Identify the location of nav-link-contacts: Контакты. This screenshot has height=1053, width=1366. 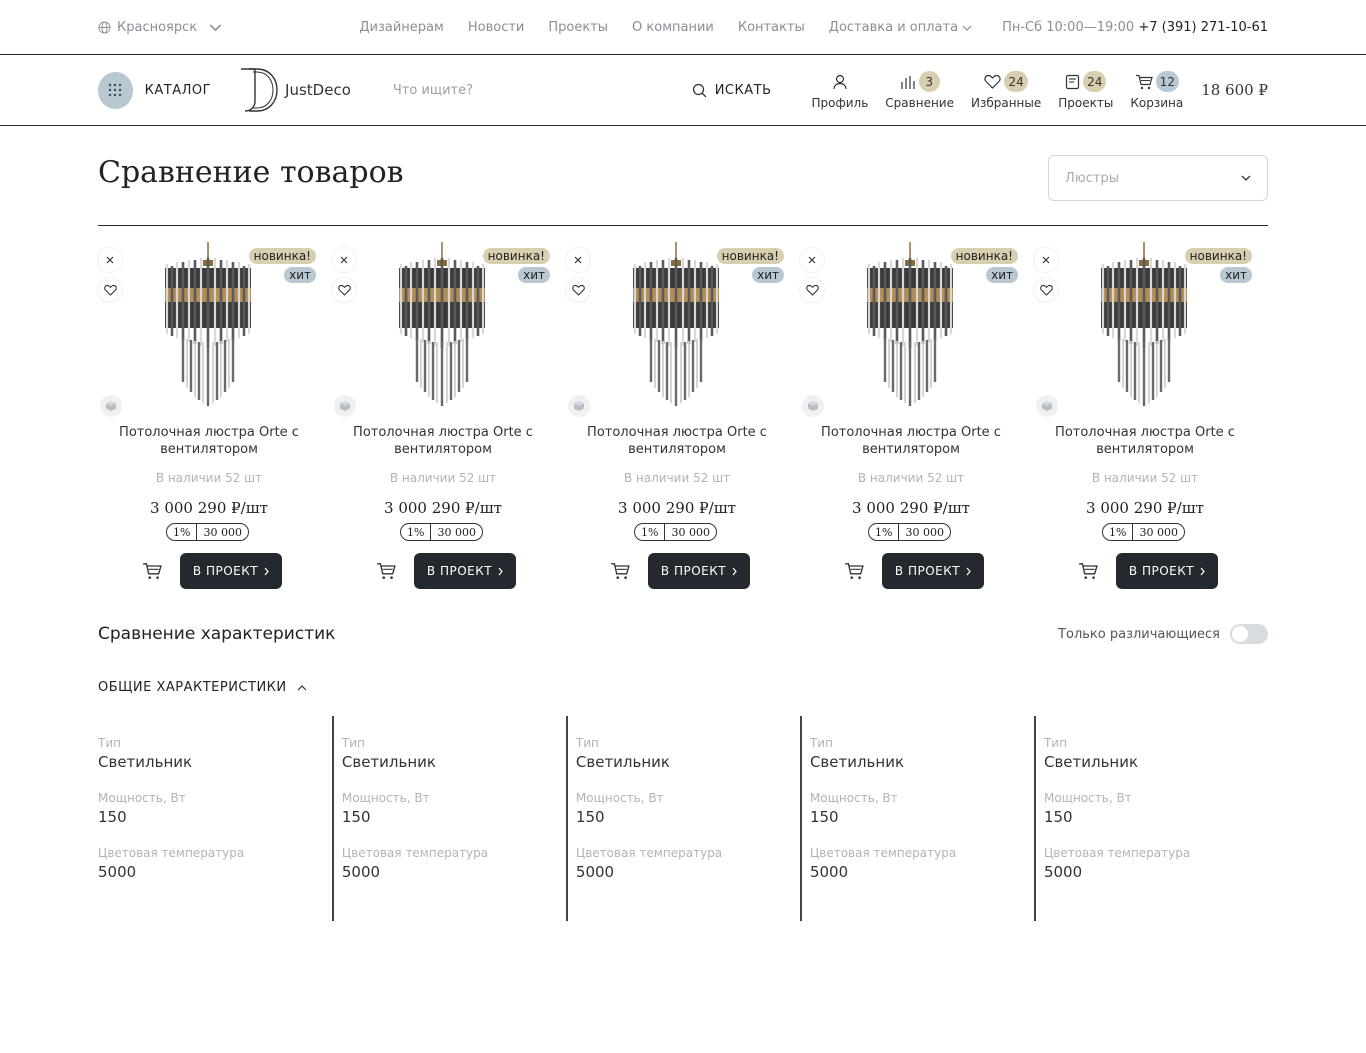
(771, 27).